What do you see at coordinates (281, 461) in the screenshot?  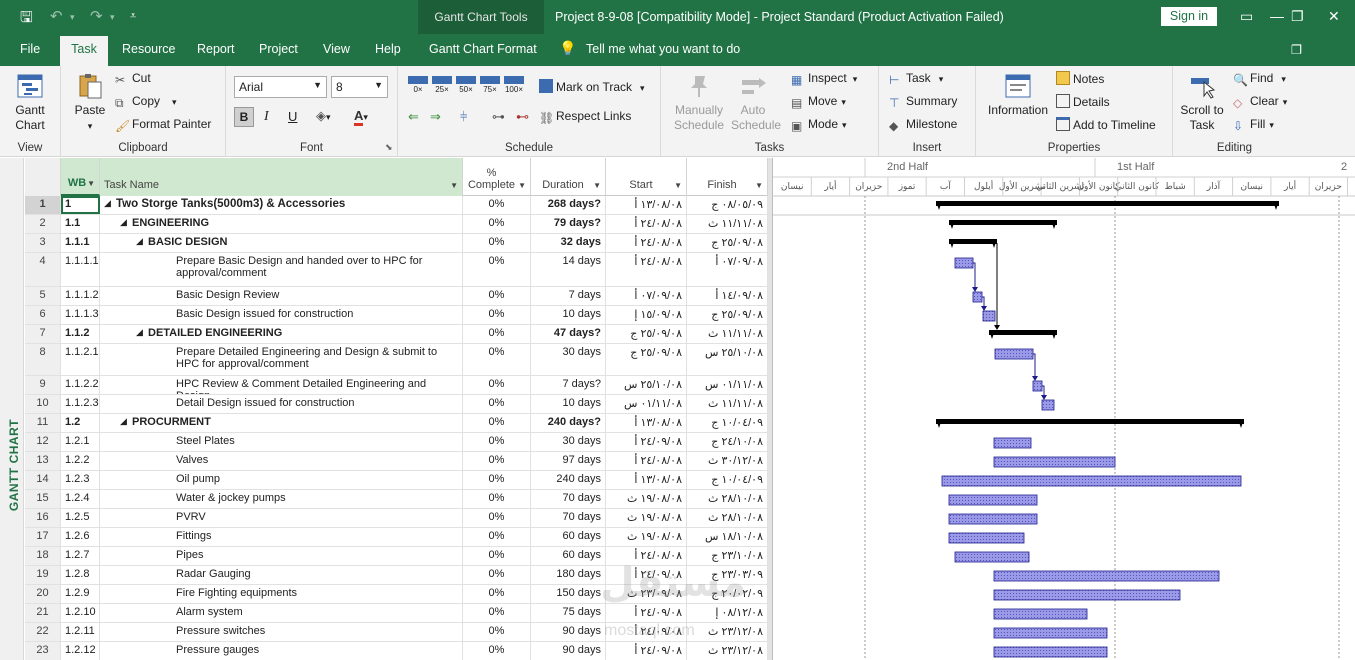 I see `task-name-cell: Valves` at bounding box center [281, 461].